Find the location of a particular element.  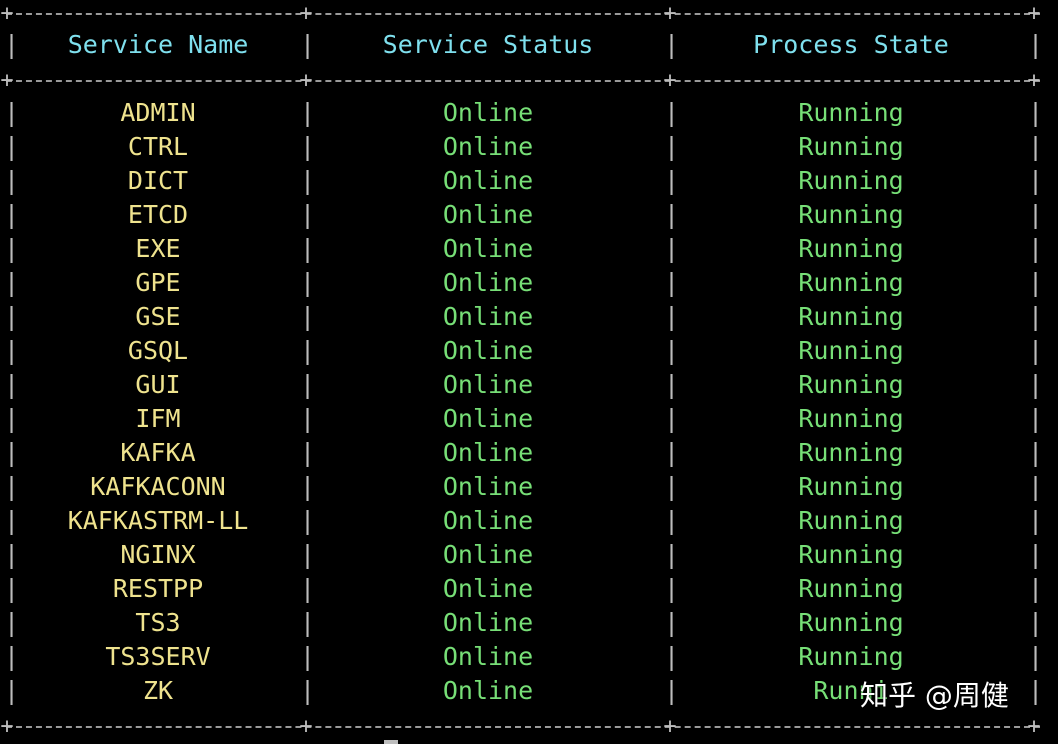

terminal-cursor is located at coordinates (391, 742).